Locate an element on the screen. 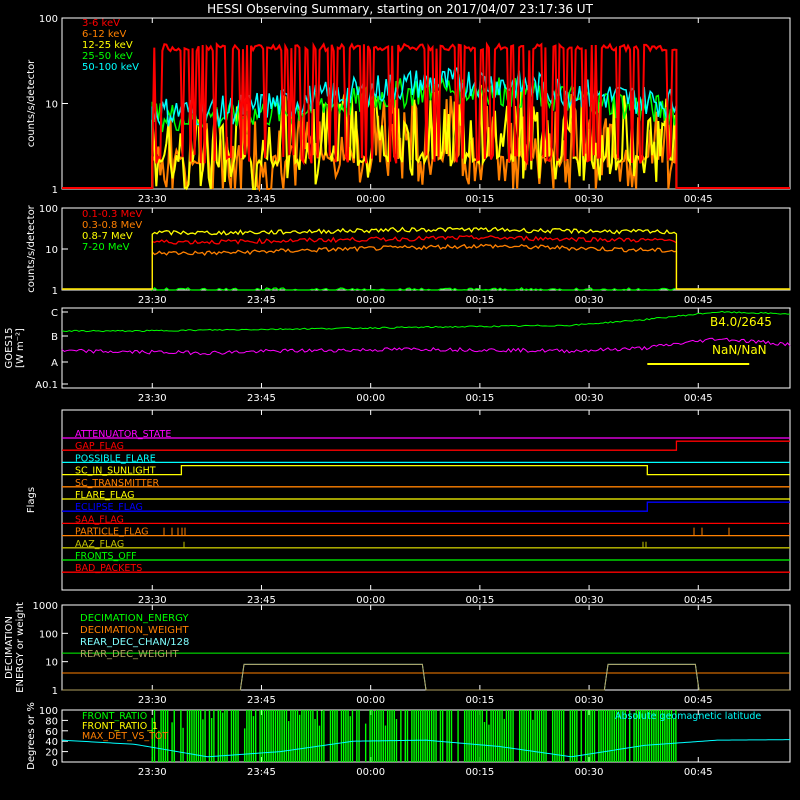 This screenshot has width=800, height=800. y-tick-label: 80 is located at coordinates (51, 721).